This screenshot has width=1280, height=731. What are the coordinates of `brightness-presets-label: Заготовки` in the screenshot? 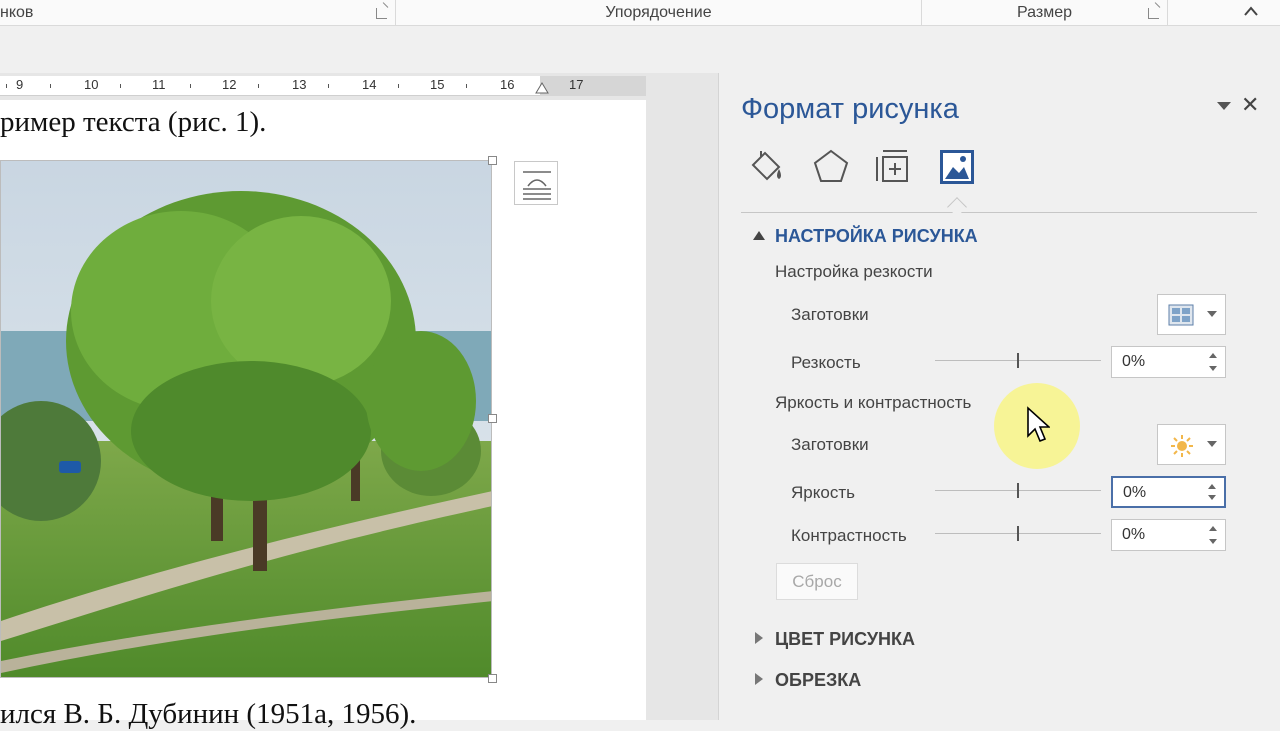 It's located at (830, 444).